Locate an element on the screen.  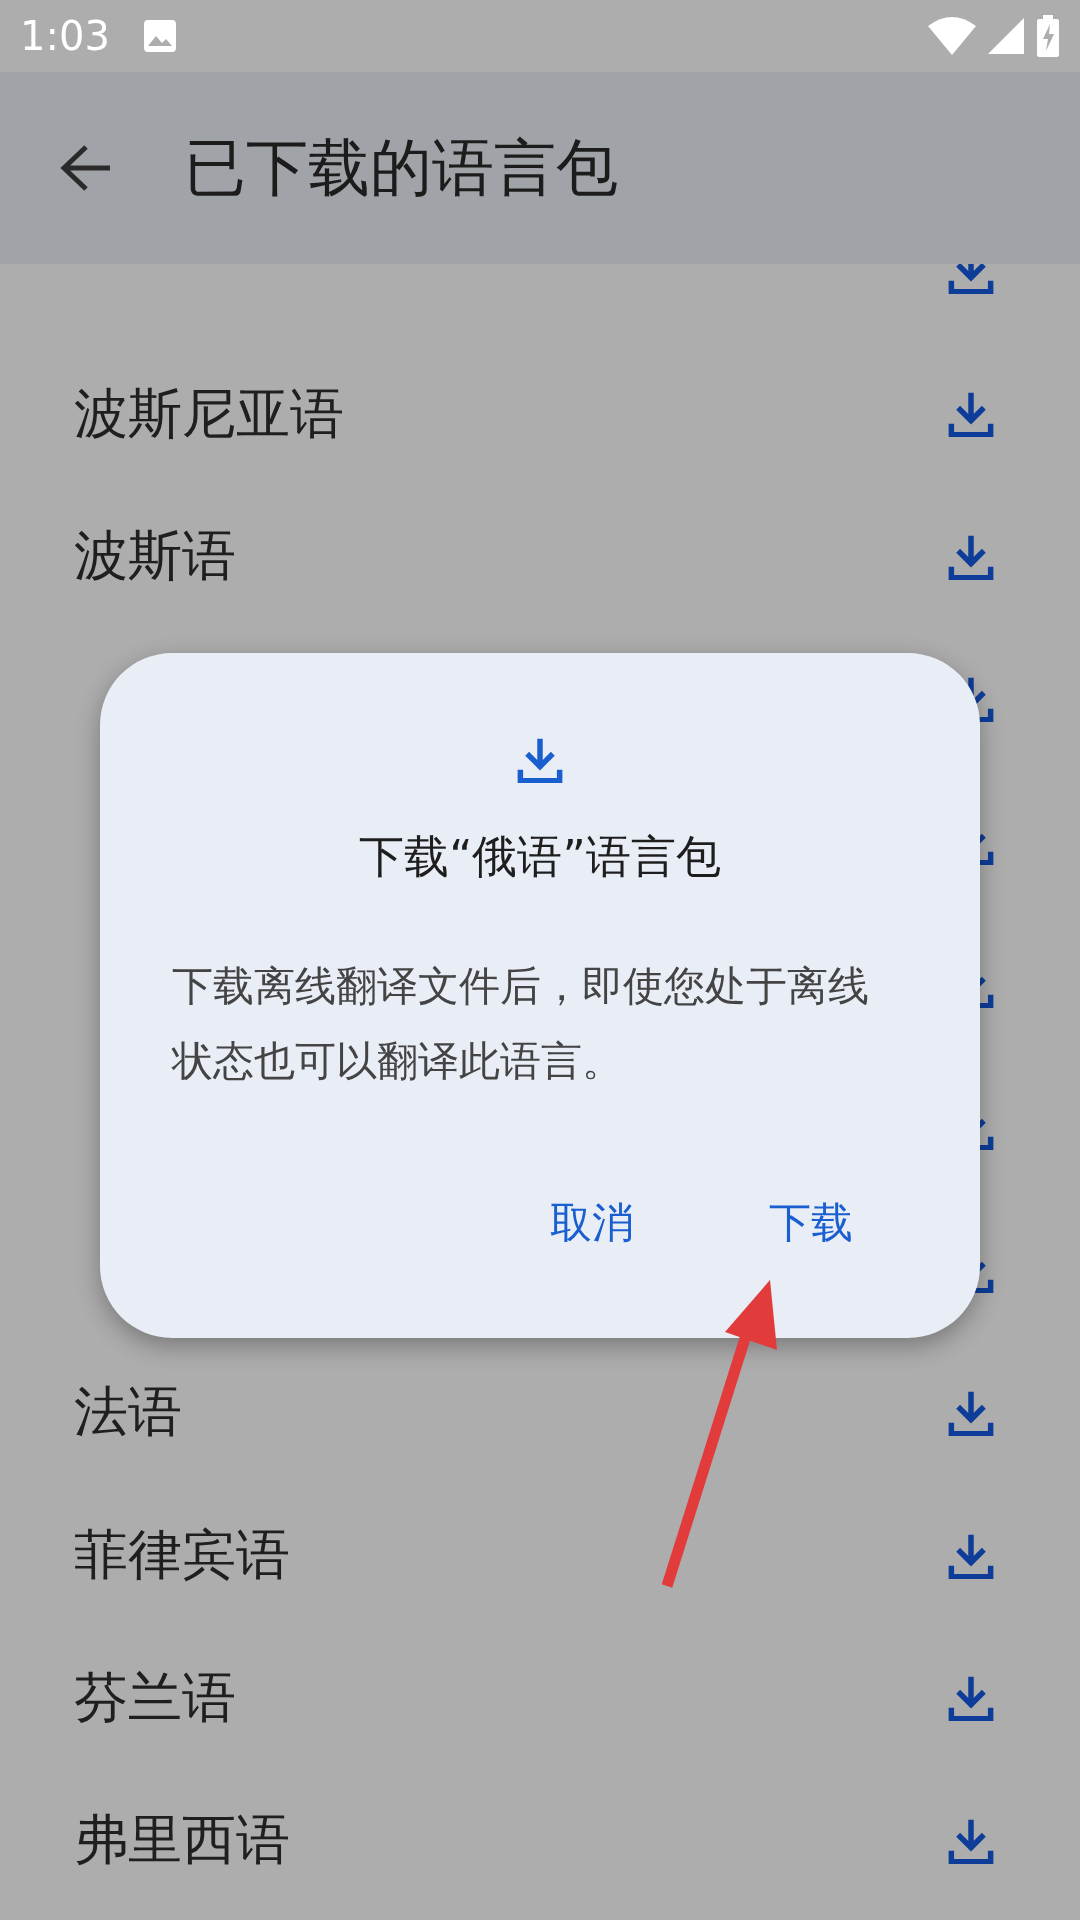
language-name: 法语 is located at coordinates (128, 1412).